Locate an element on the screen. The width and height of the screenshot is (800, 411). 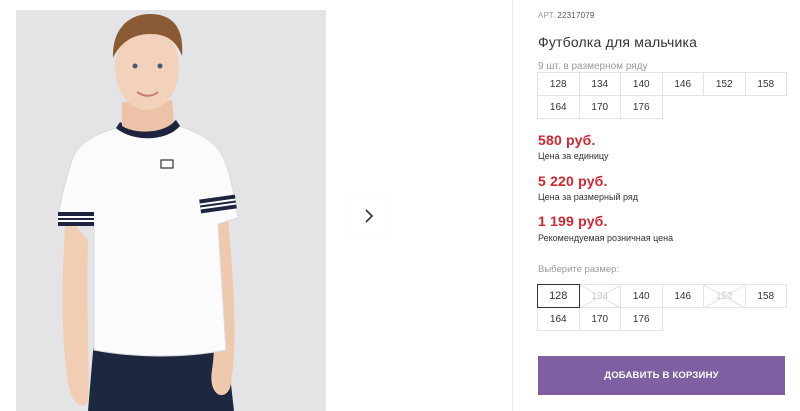
size-row-cell: 146 is located at coordinates (682, 84).